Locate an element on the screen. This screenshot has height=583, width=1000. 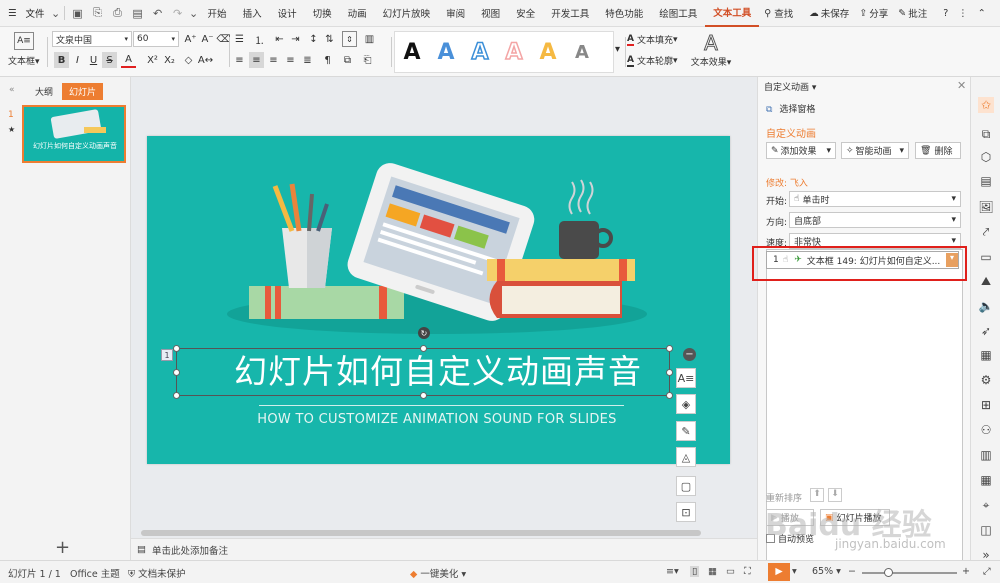
fullscreen-icon: ⛶ is located at coordinates (747, 571).